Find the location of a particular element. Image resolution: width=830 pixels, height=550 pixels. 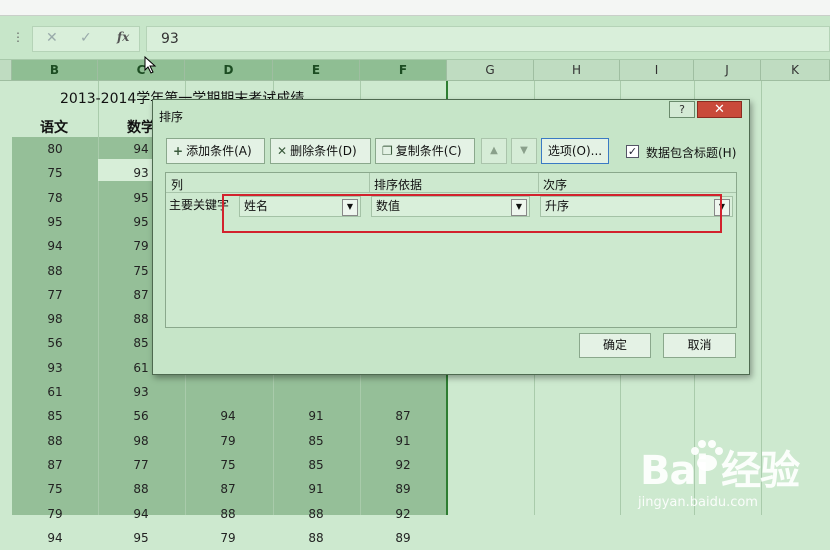

annotation-highlight-box is located at coordinates (472, 213).